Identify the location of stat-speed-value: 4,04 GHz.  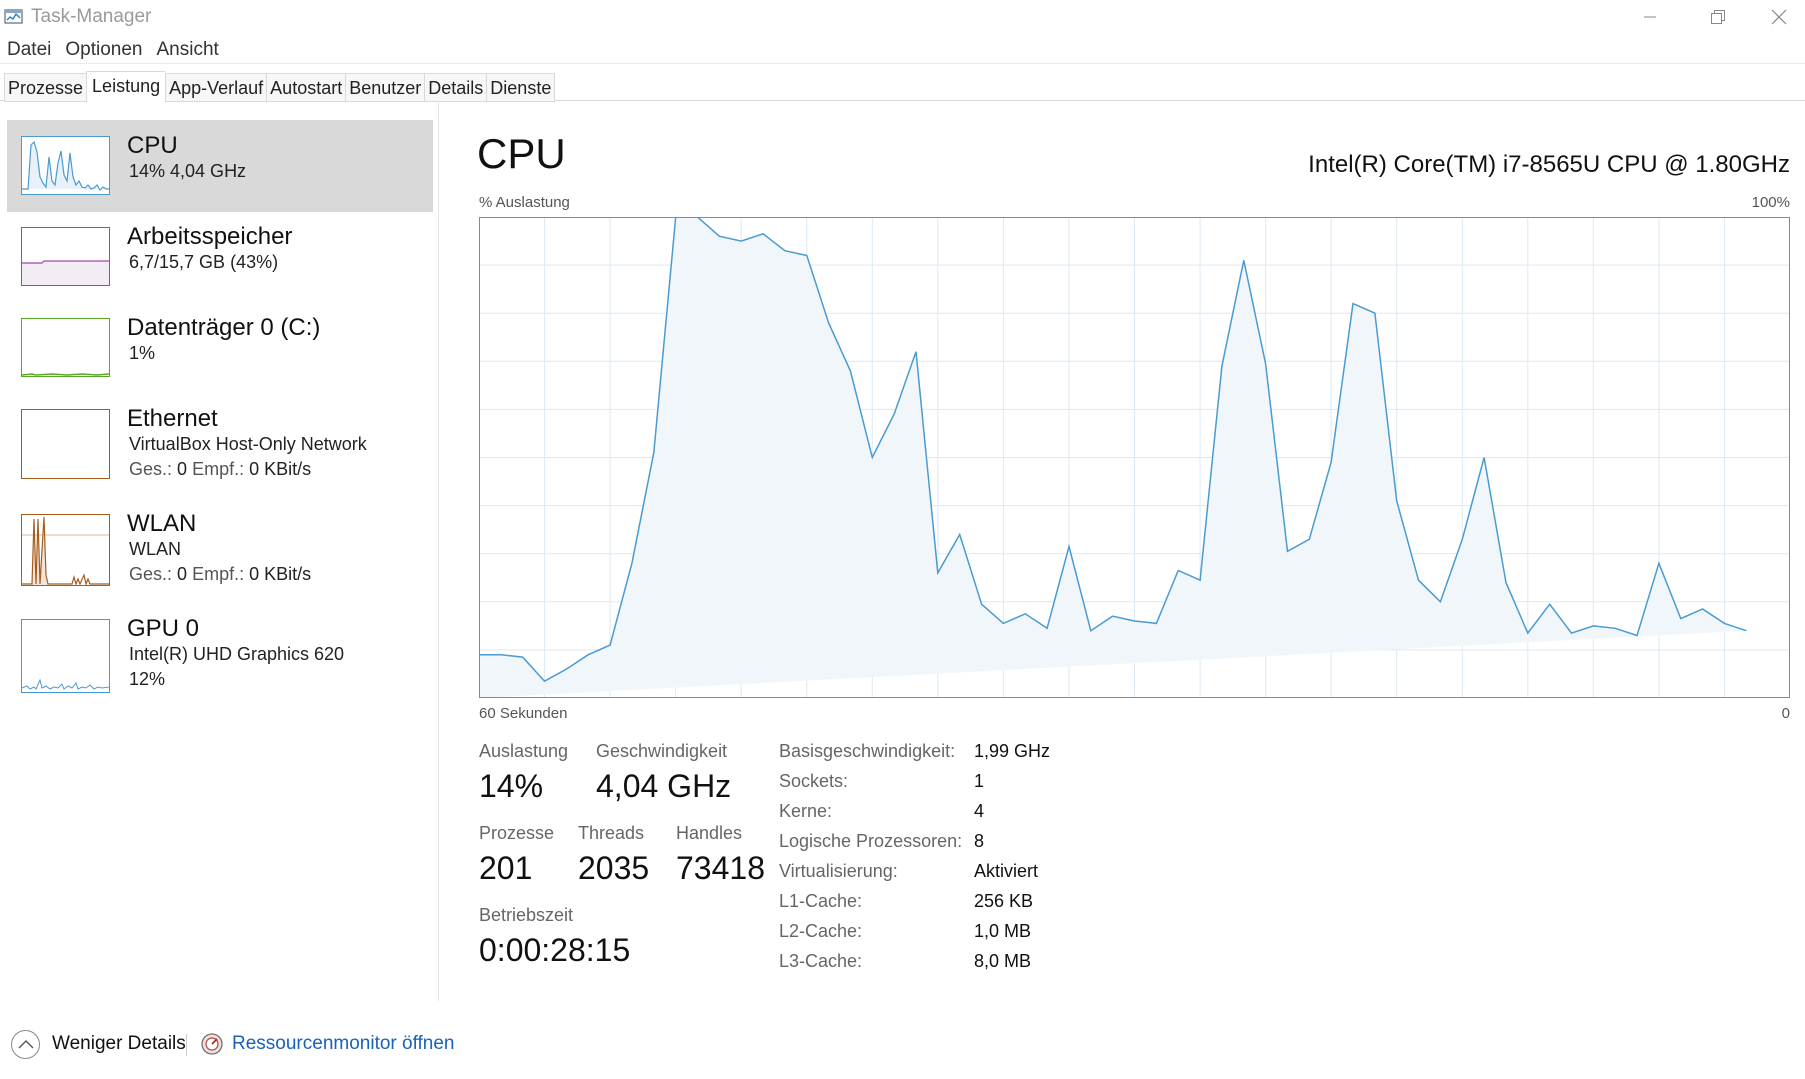
(664, 786).